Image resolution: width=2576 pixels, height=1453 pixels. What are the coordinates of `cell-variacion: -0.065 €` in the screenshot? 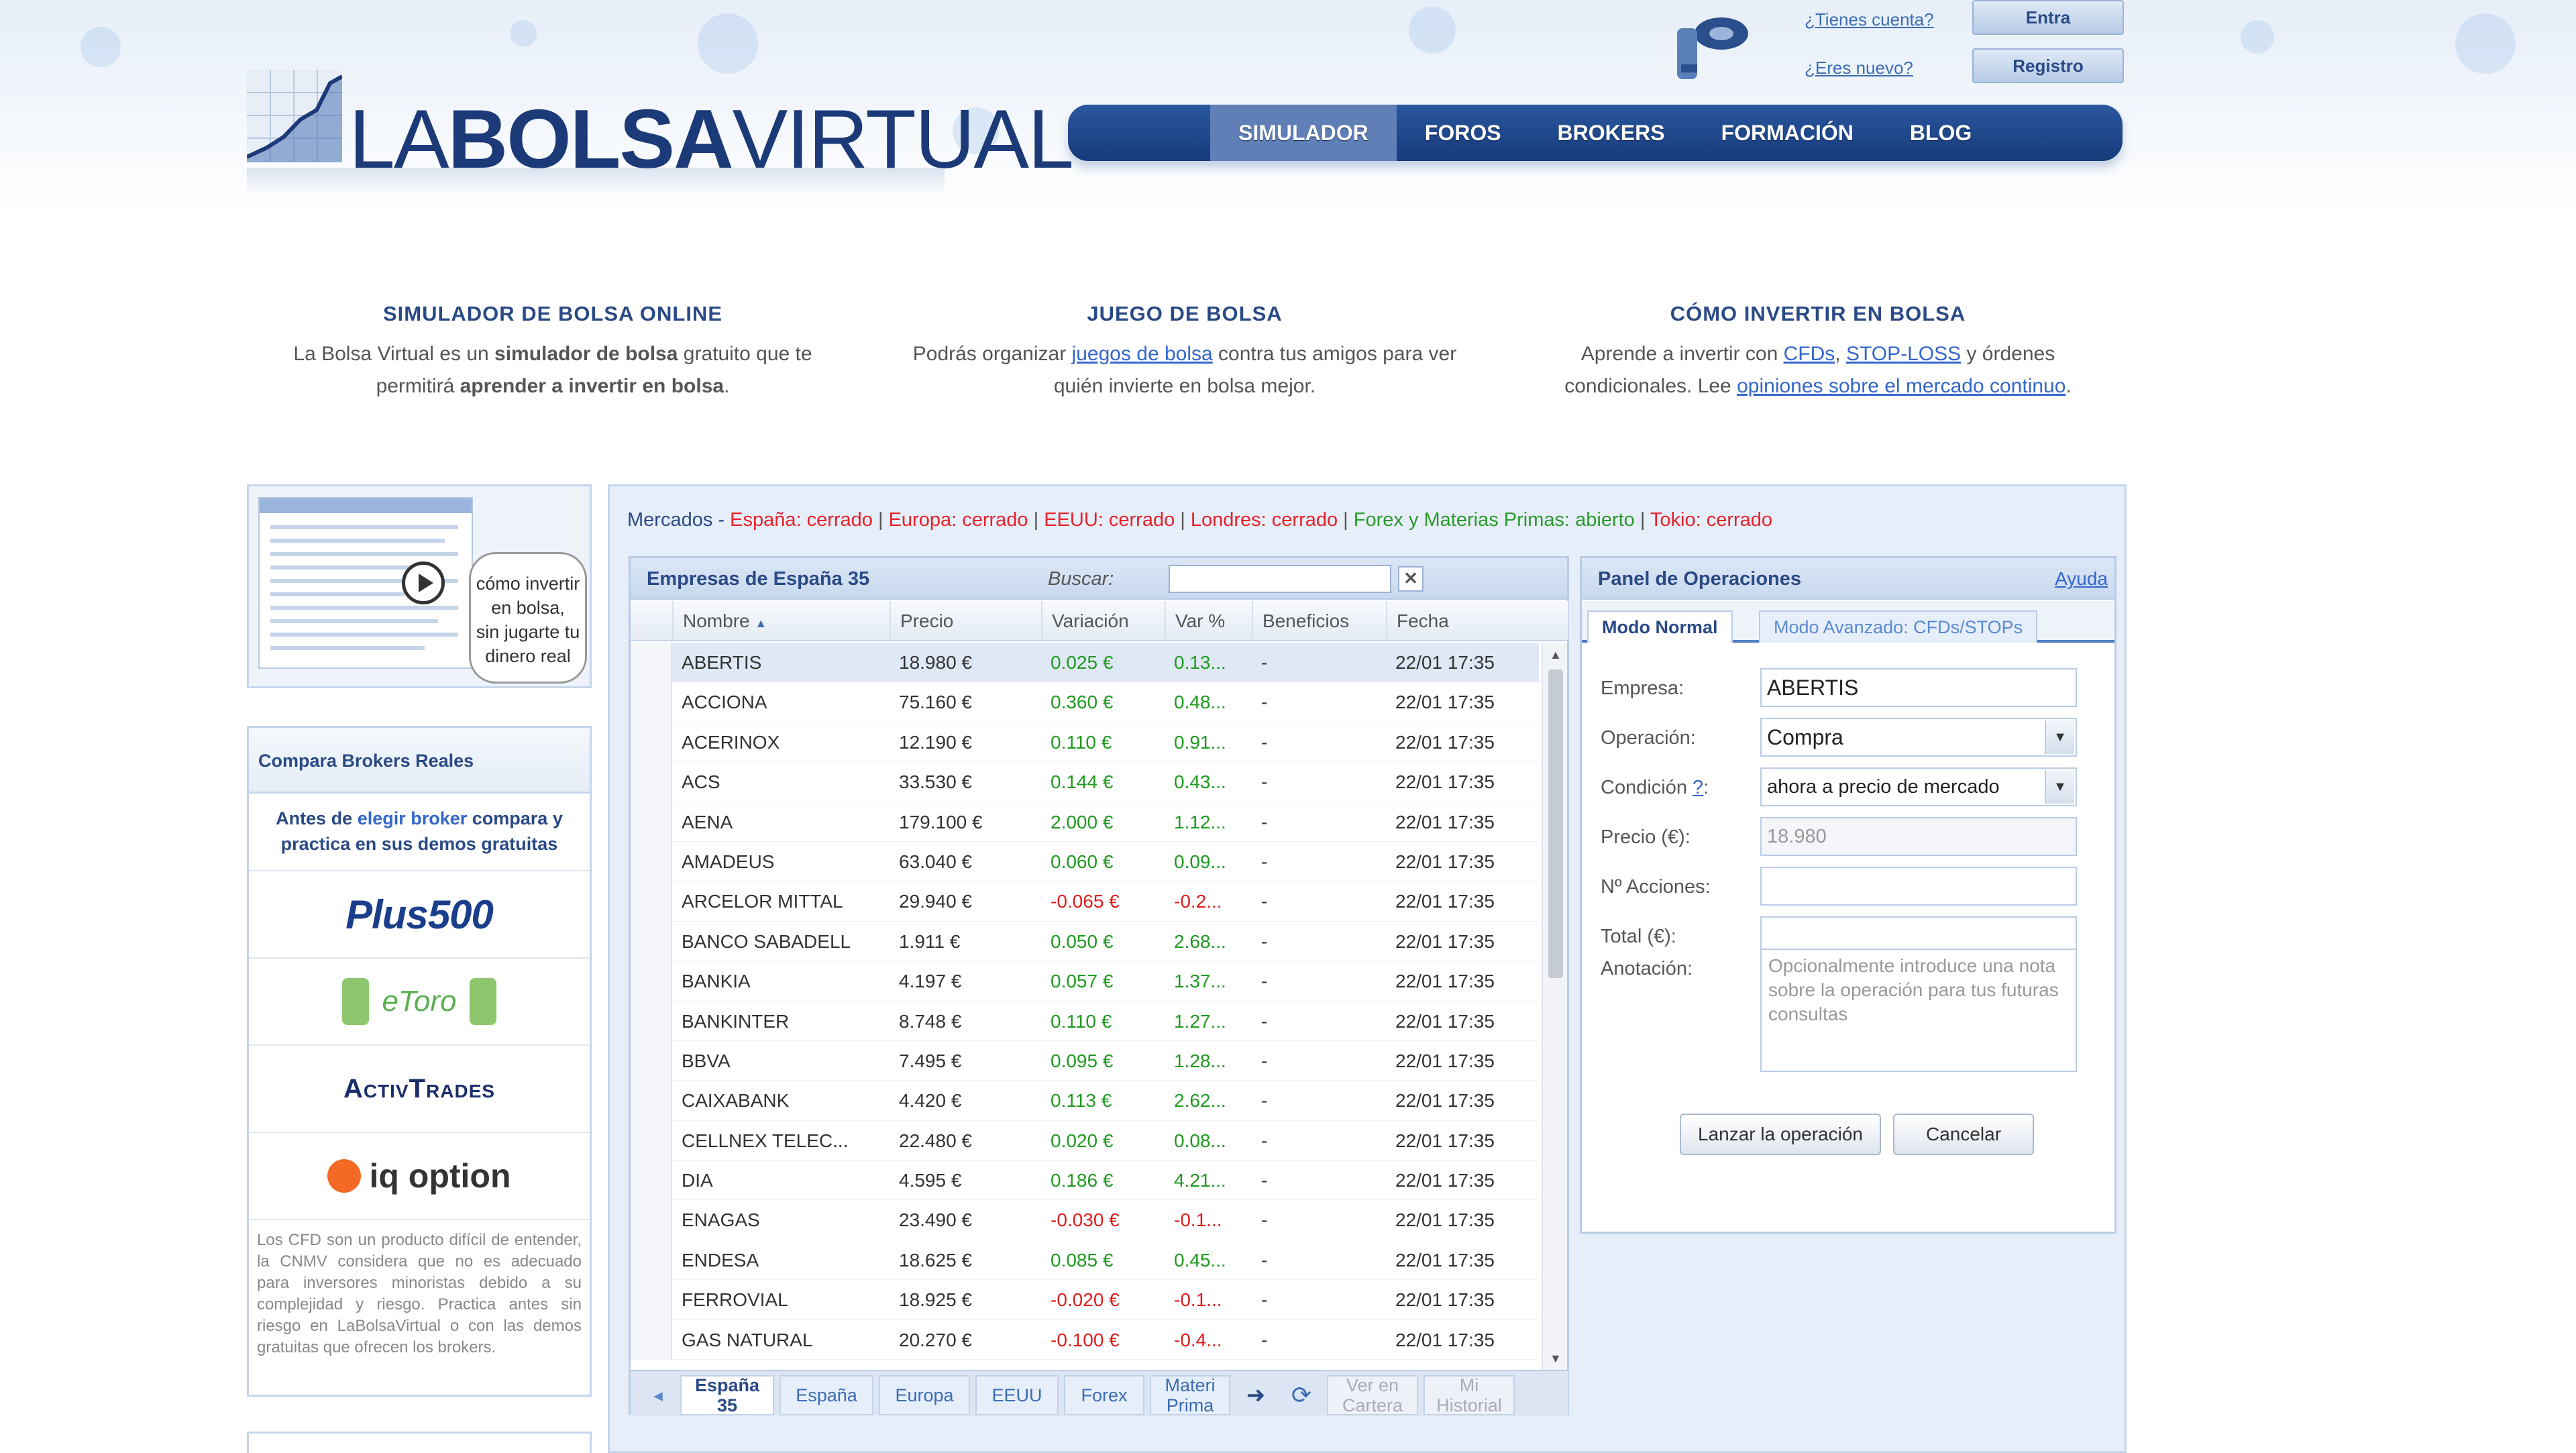 It's located at (1085, 901).